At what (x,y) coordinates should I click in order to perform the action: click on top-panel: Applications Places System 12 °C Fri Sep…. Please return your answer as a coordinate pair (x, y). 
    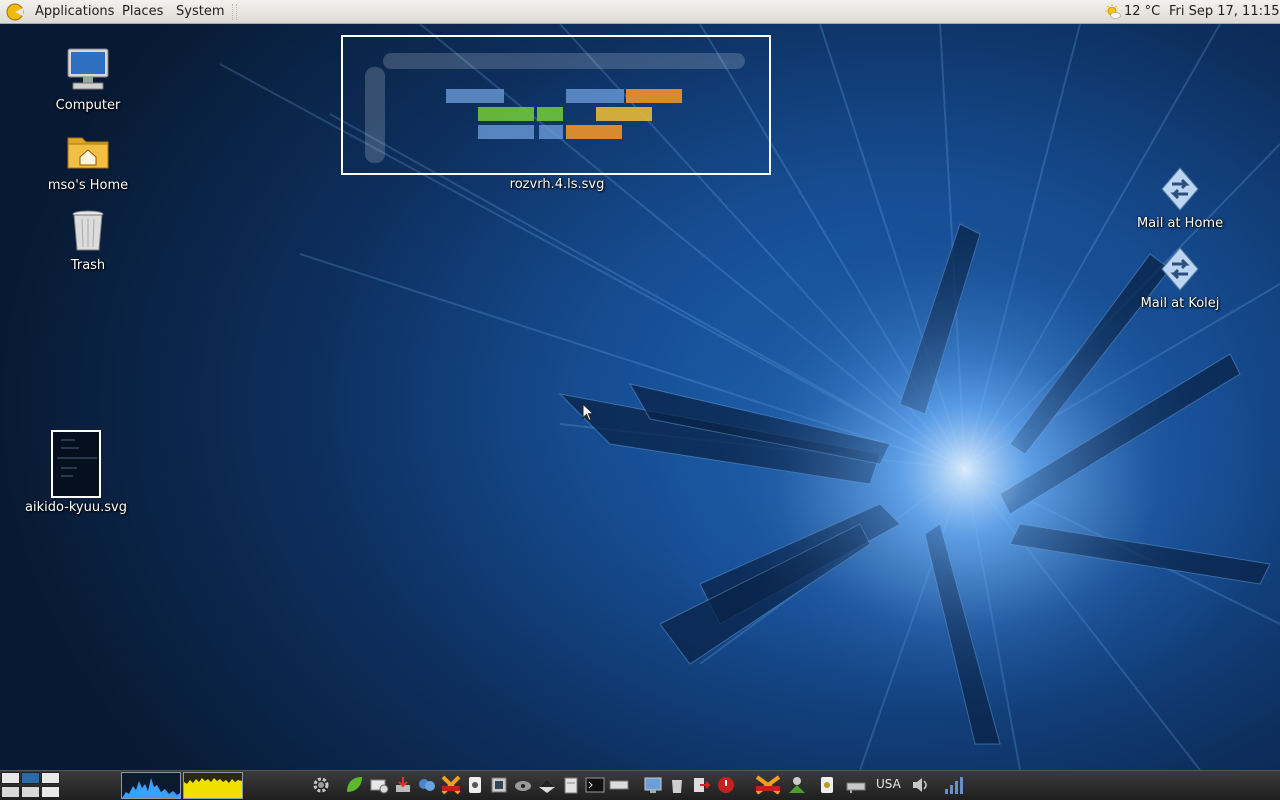
    Looking at the image, I should click on (640, 12).